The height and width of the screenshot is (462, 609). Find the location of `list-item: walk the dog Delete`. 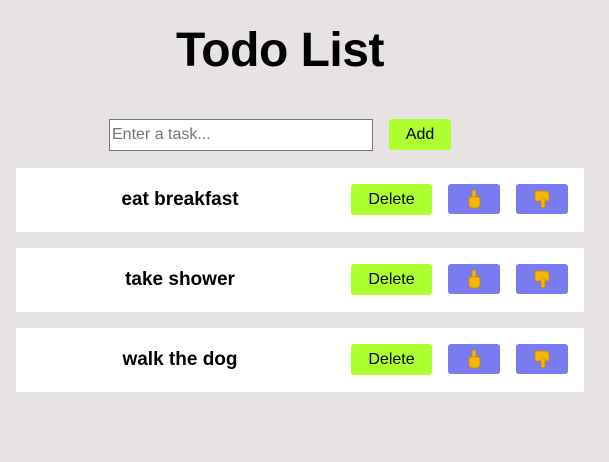

list-item: walk the dog Delete is located at coordinates (300, 360).